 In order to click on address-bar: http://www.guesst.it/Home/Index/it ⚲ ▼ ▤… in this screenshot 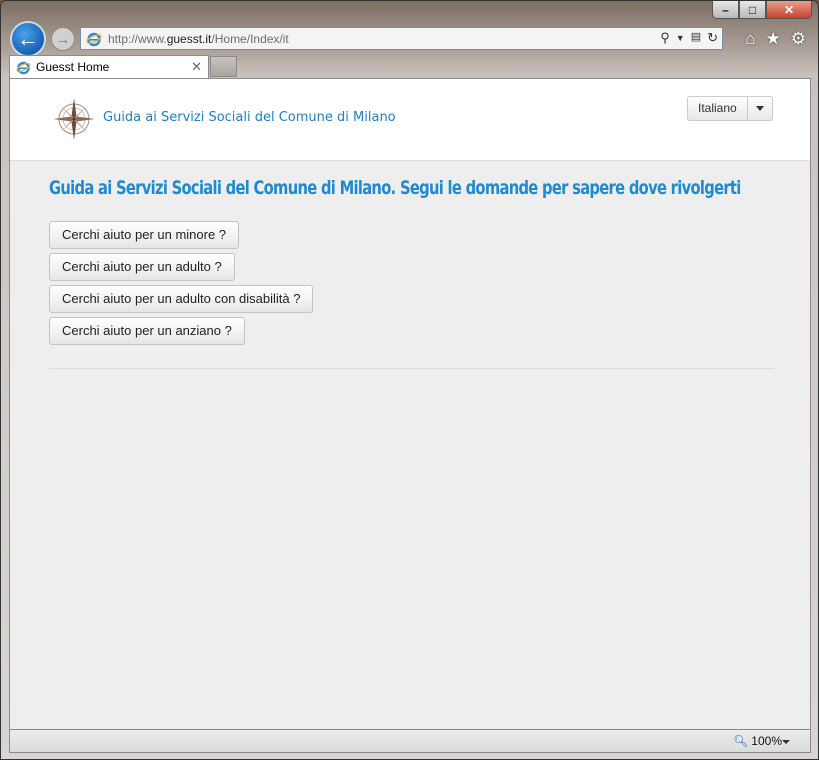, I will do `click(401, 38)`.